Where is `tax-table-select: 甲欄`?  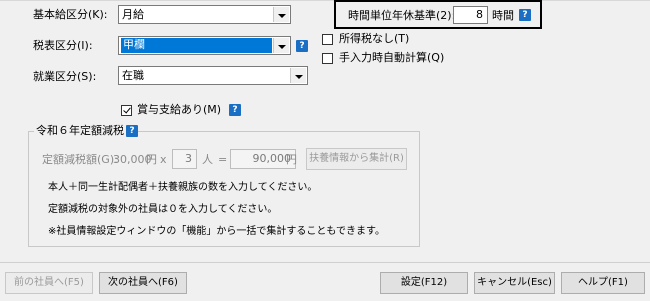
tax-table-select: 甲欄 is located at coordinates (204, 45).